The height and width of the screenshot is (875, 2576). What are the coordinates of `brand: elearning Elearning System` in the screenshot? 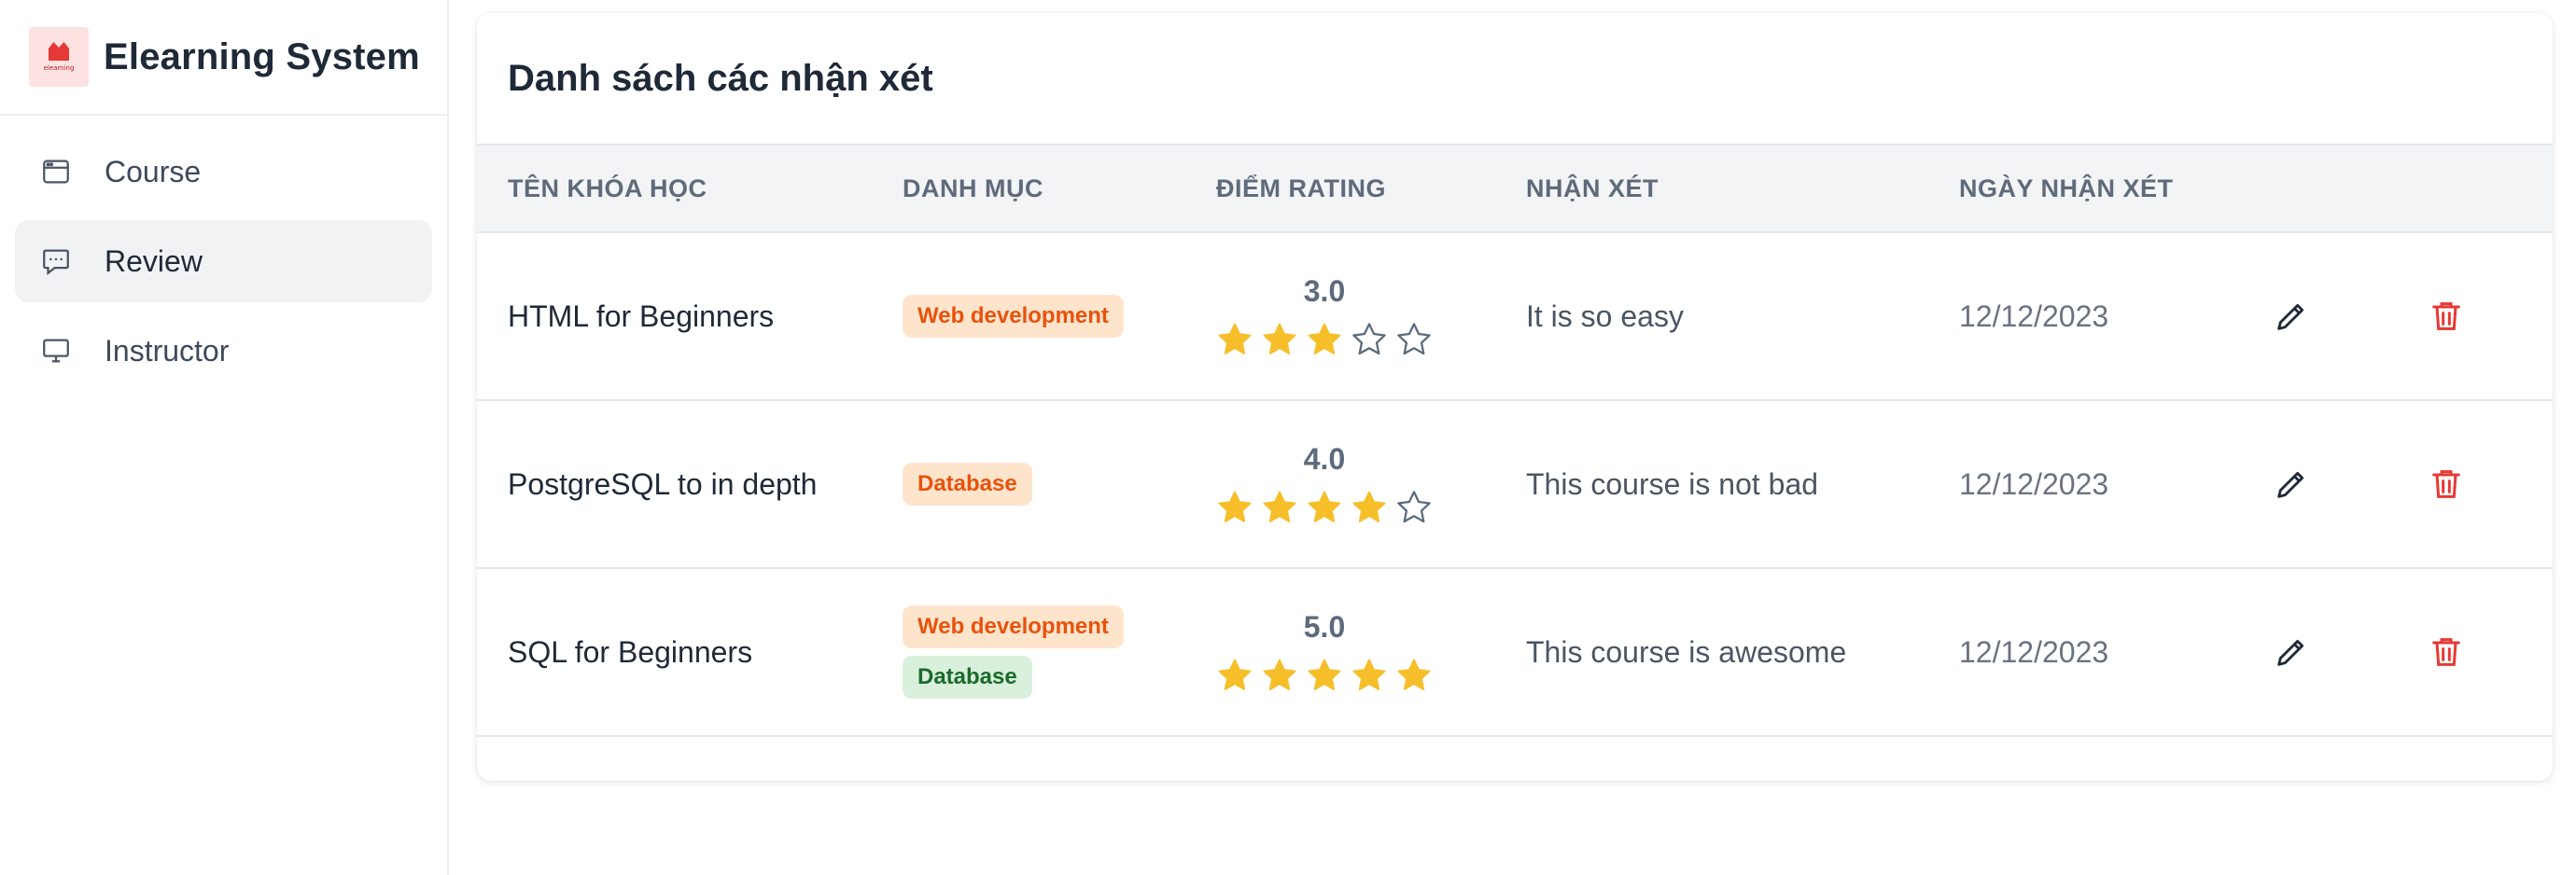 It's located at (223, 58).